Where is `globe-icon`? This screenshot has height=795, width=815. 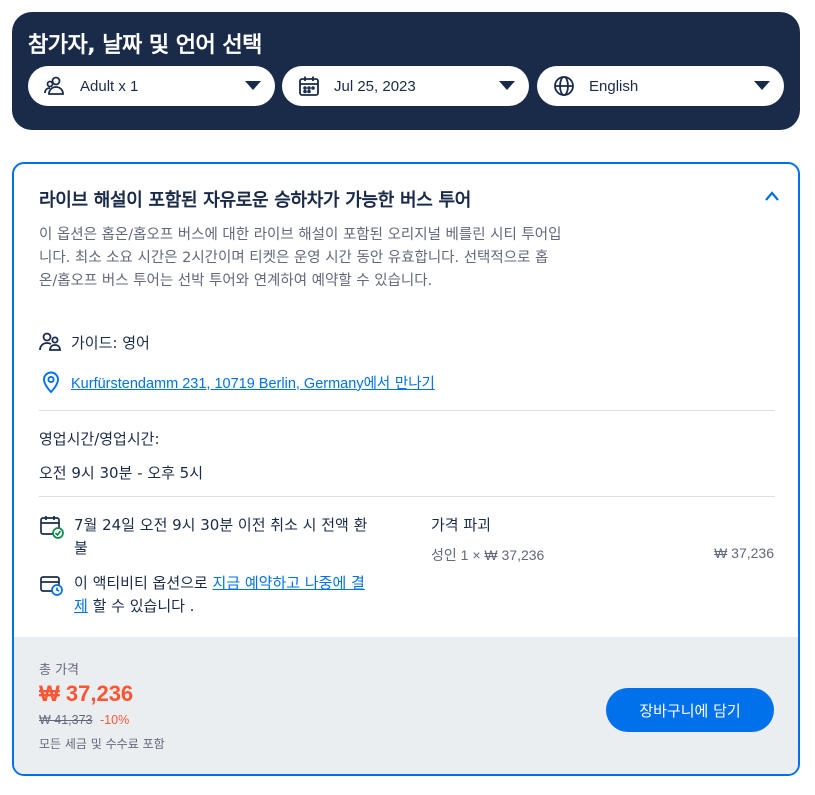 globe-icon is located at coordinates (564, 86).